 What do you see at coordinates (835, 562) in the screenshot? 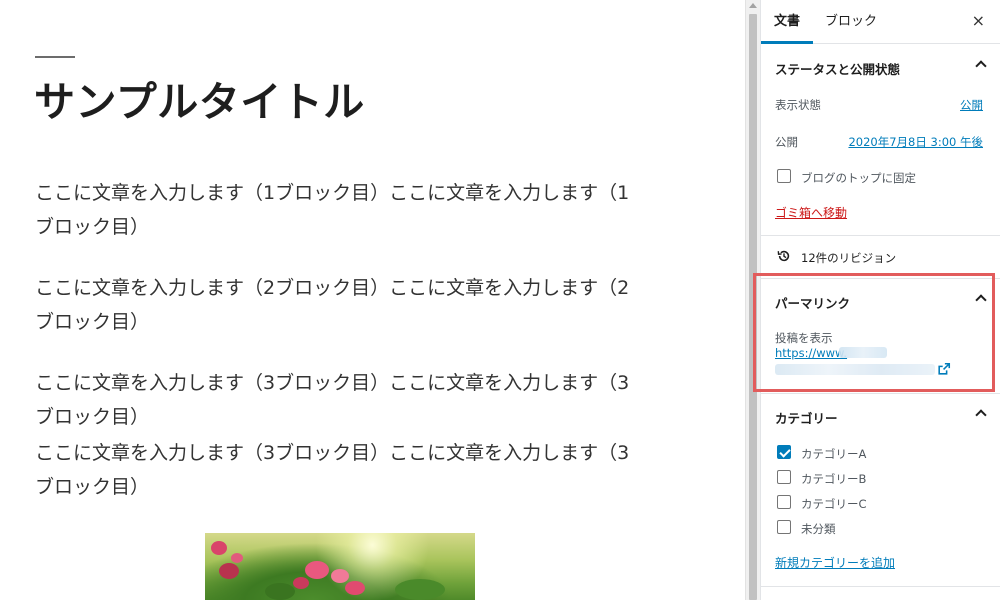
I see `add-new-category-link: 新規カテゴリーを追加` at bounding box center [835, 562].